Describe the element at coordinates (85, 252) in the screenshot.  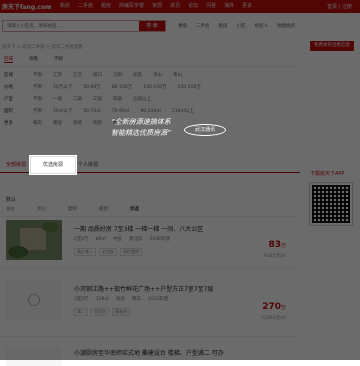
I see `listing-tag: 满五唯一` at that location.